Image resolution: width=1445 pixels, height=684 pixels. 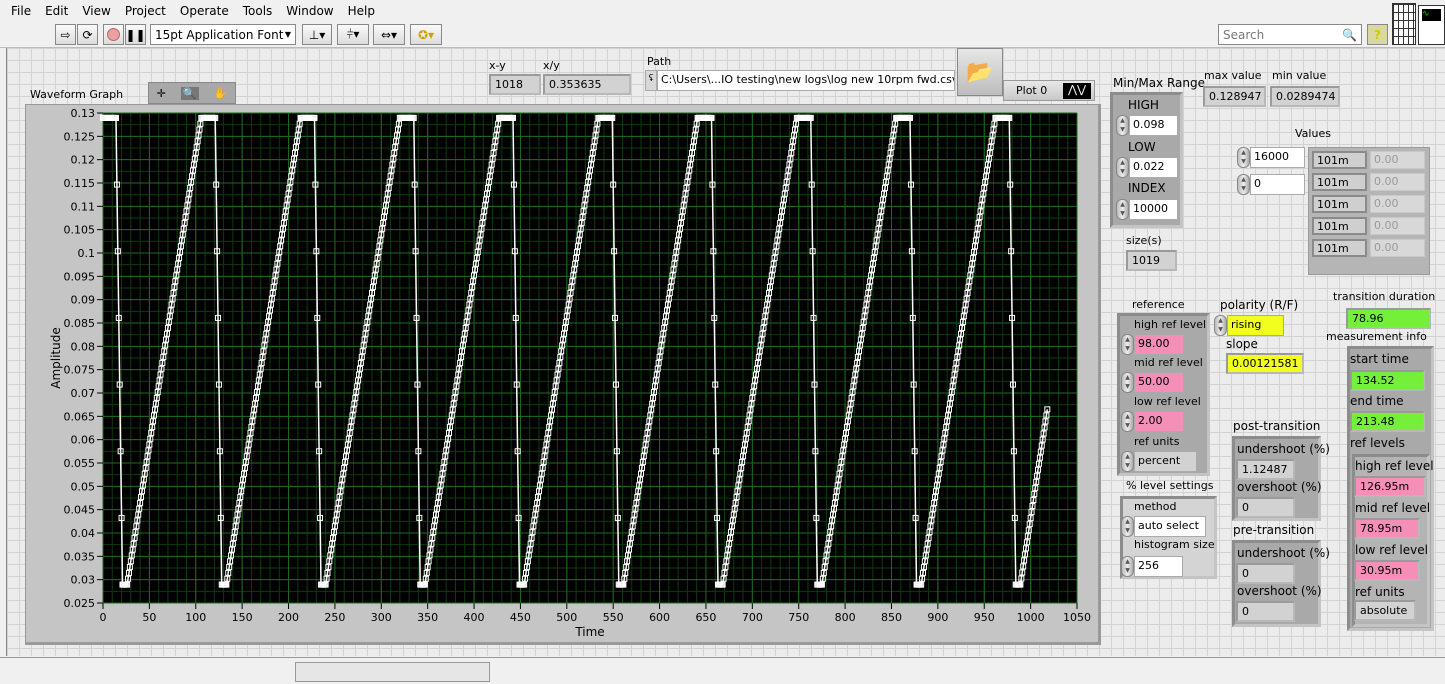 What do you see at coordinates (1170, 526) in the screenshot?
I see `method-value: auto select` at bounding box center [1170, 526].